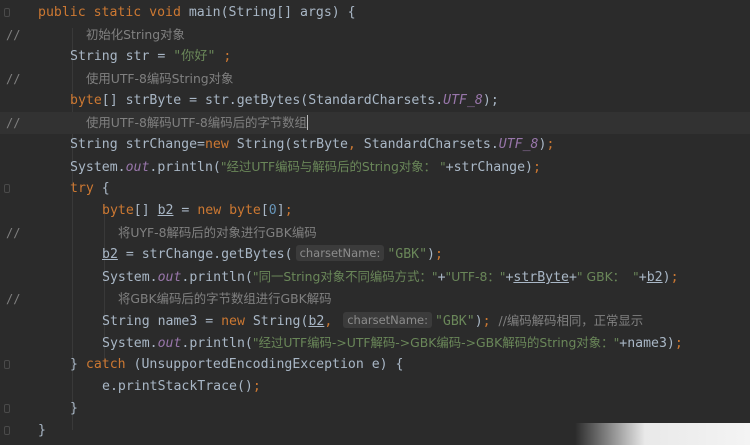  What do you see at coordinates (307, 122) in the screenshot?
I see `text-caret` at bounding box center [307, 122].